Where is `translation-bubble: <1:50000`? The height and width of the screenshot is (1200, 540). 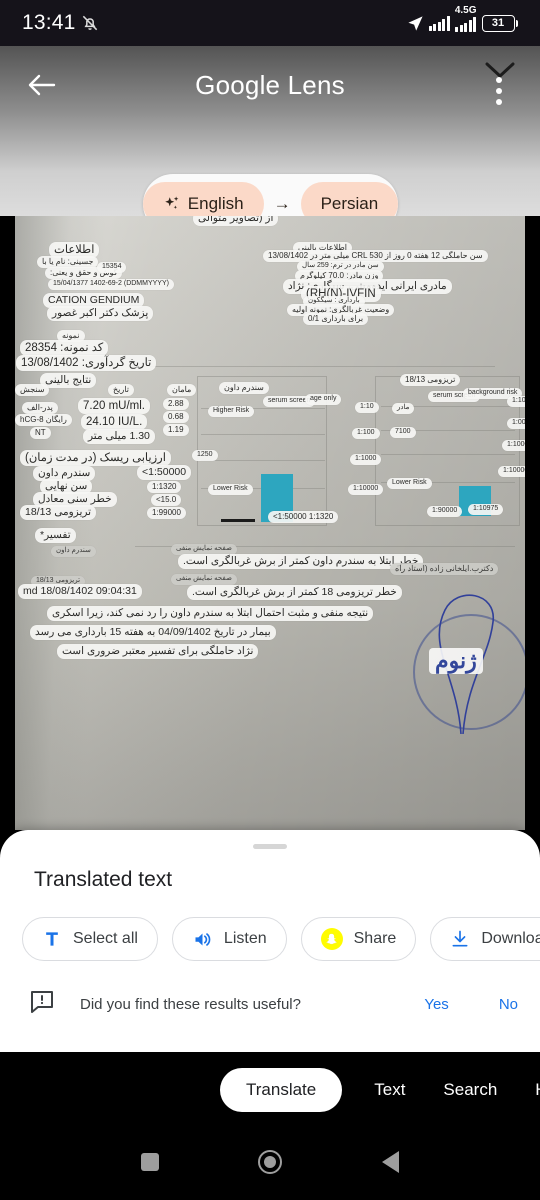
translation-bubble: <1:50000 is located at coordinates (164, 473).